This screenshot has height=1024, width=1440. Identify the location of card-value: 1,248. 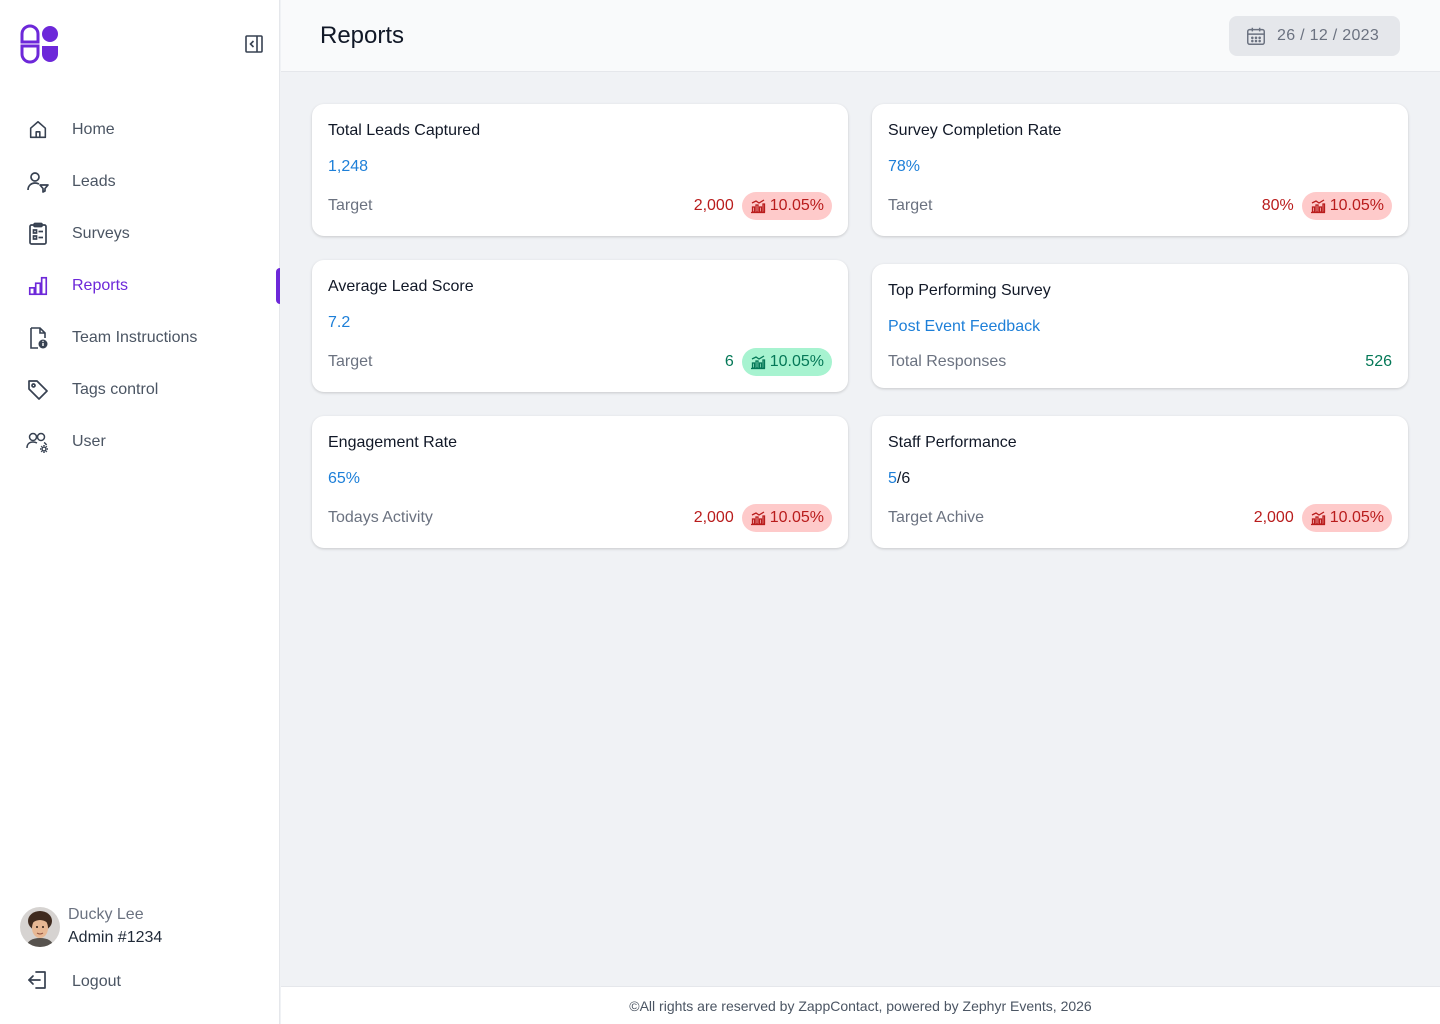
(348, 166).